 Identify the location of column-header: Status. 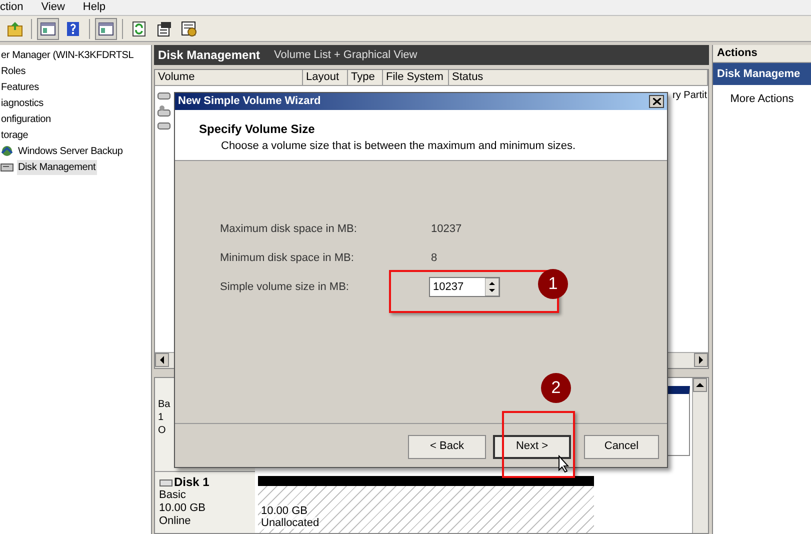
(578, 77).